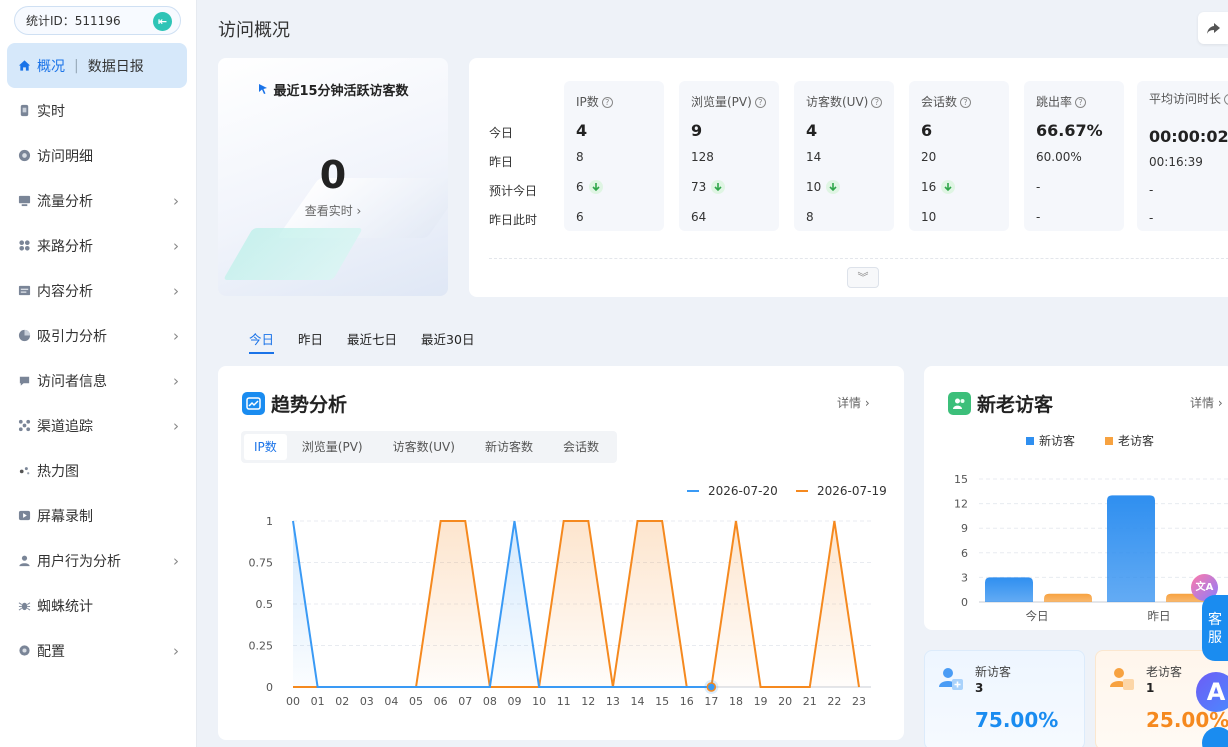 The width and height of the screenshot is (1228, 747). What do you see at coordinates (332, 447) in the screenshot?
I see `tab-pv: 浏览量(PV)` at bounding box center [332, 447].